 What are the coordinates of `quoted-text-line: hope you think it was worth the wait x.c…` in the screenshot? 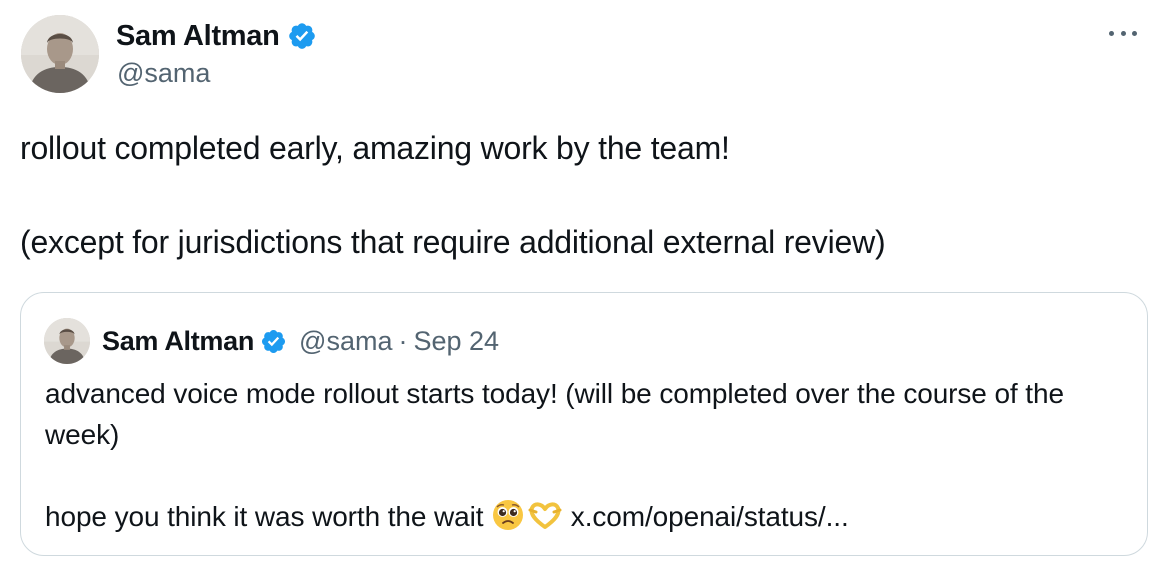 It's located at (585, 516).